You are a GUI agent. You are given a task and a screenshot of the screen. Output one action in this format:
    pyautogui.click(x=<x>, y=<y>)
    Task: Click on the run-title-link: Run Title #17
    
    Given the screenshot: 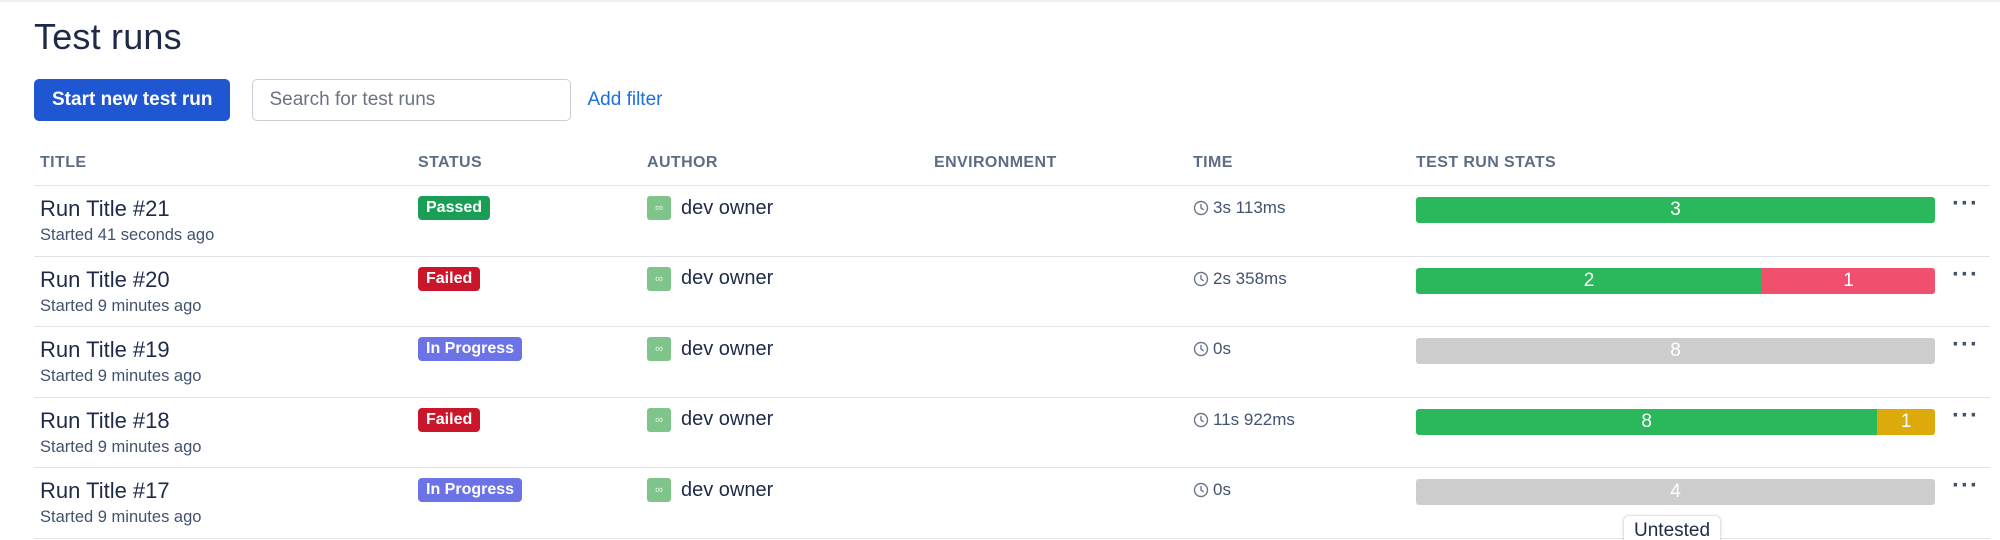 What is the action you would take?
    pyautogui.click(x=105, y=491)
    